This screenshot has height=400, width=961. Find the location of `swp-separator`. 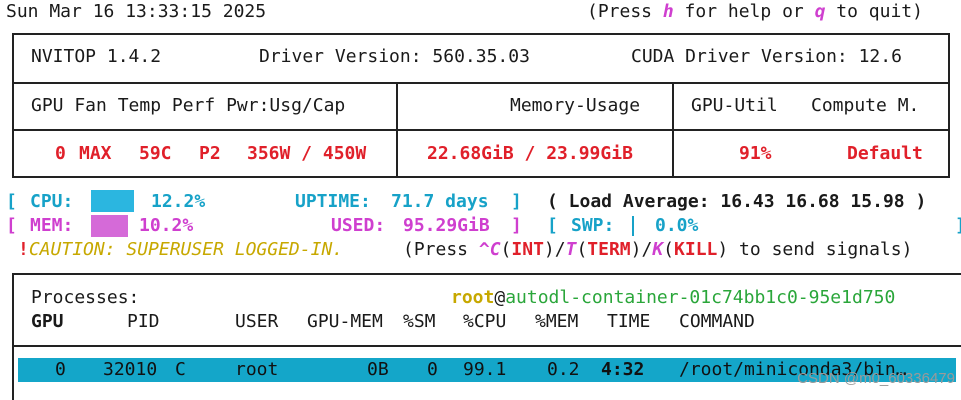

swp-separator is located at coordinates (633, 226).